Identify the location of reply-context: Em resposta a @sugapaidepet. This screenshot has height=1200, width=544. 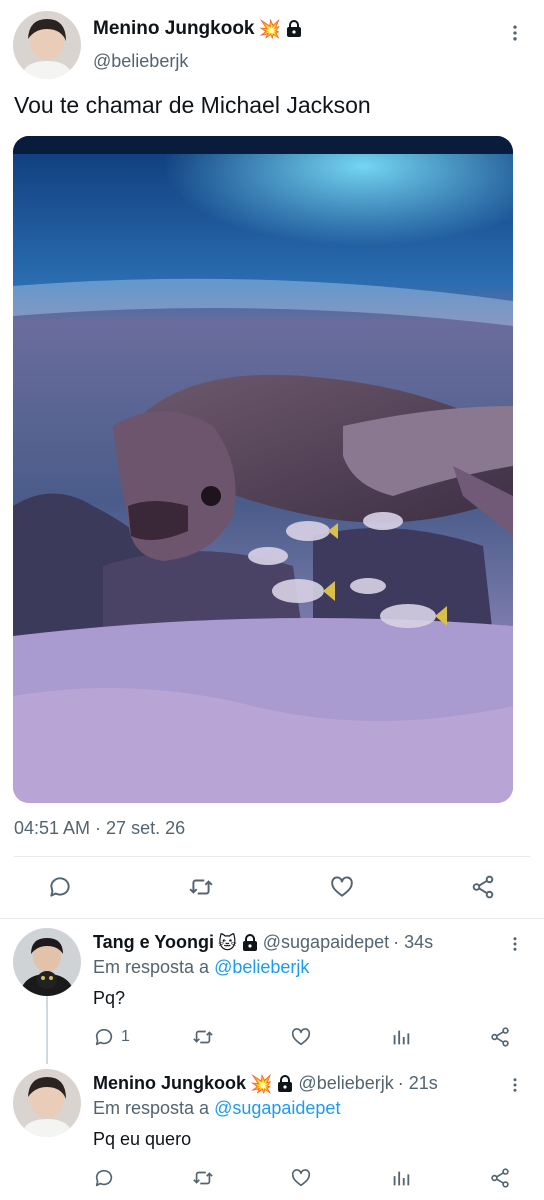
(216, 1108).